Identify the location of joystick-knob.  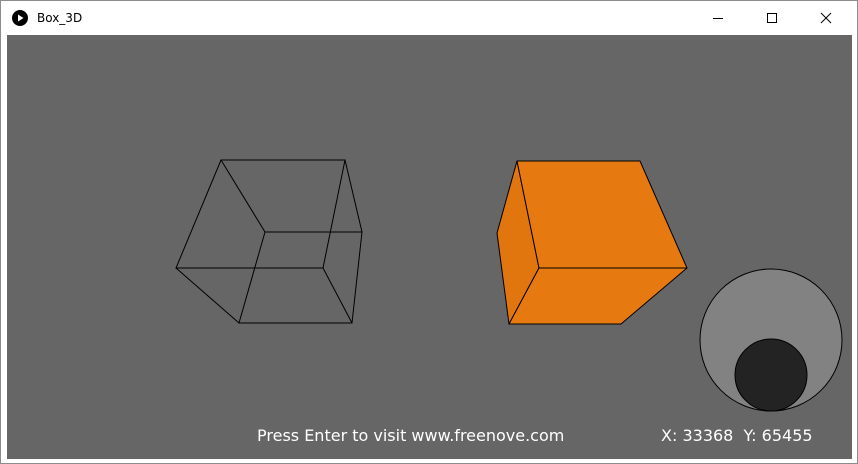
(771, 375).